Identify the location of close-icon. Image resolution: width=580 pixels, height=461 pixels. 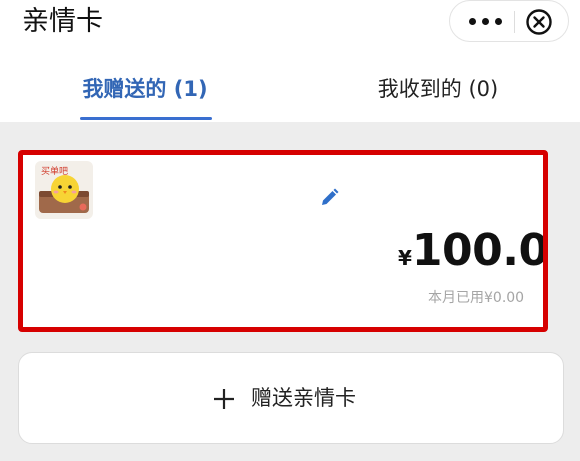
(539, 22).